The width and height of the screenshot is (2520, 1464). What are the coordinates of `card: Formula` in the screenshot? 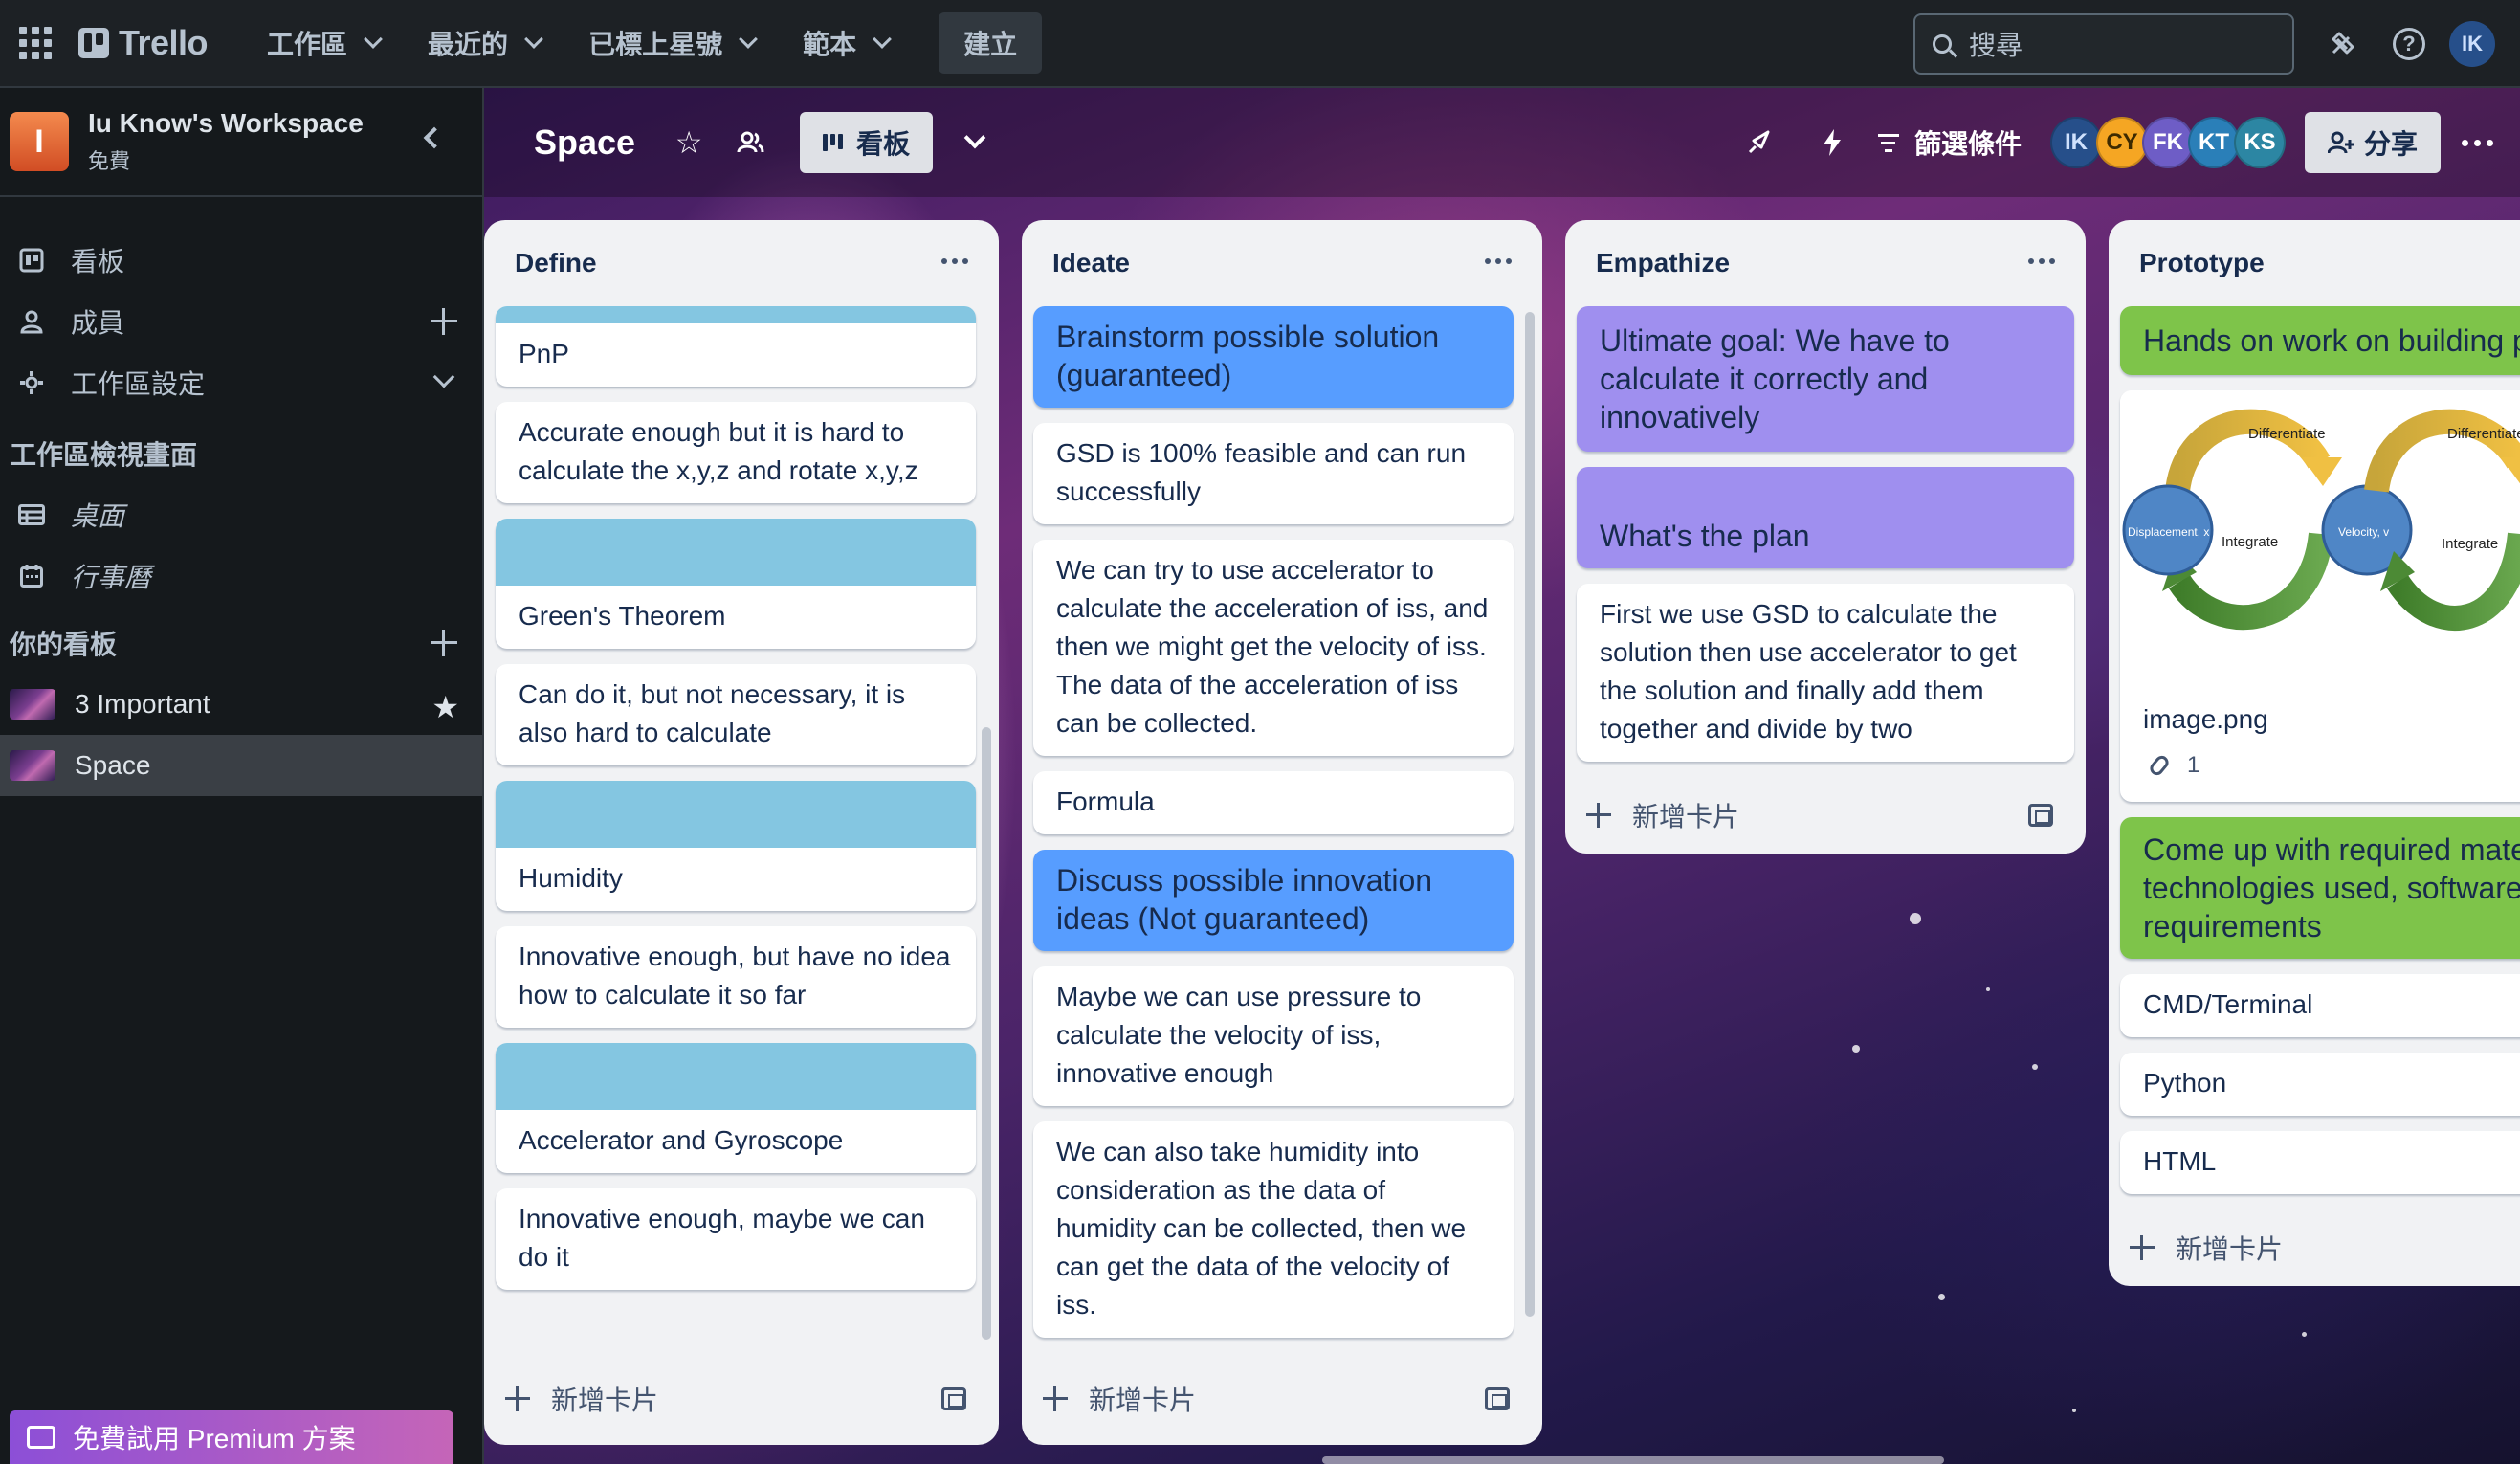 It's located at (1273, 803).